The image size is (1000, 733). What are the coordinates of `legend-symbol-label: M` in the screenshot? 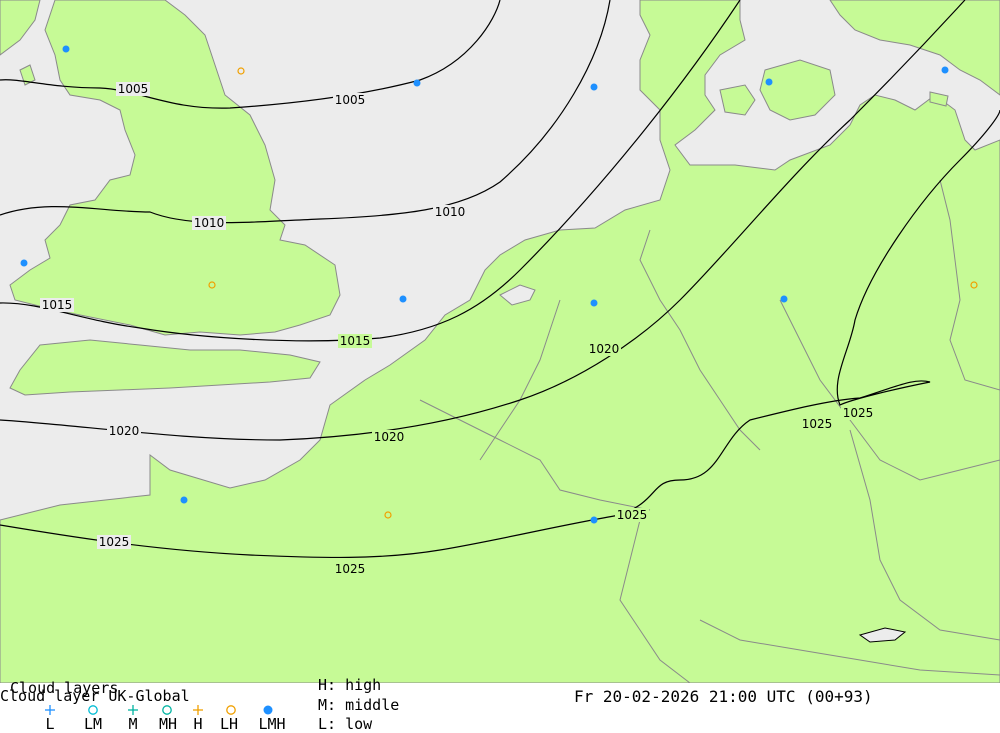 It's located at (133, 724).